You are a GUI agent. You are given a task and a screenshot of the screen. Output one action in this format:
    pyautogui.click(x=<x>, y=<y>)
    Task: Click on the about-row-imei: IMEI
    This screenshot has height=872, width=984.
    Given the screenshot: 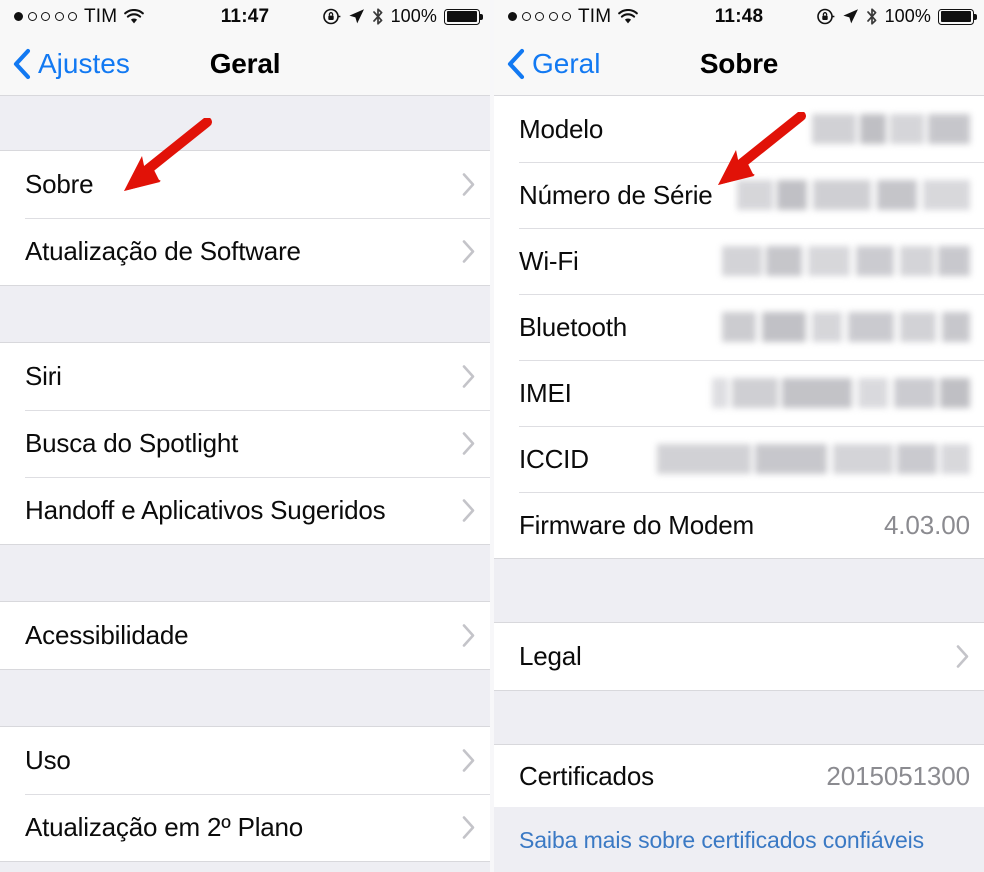 What is the action you would take?
    pyautogui.click(x=739, y=393)
    